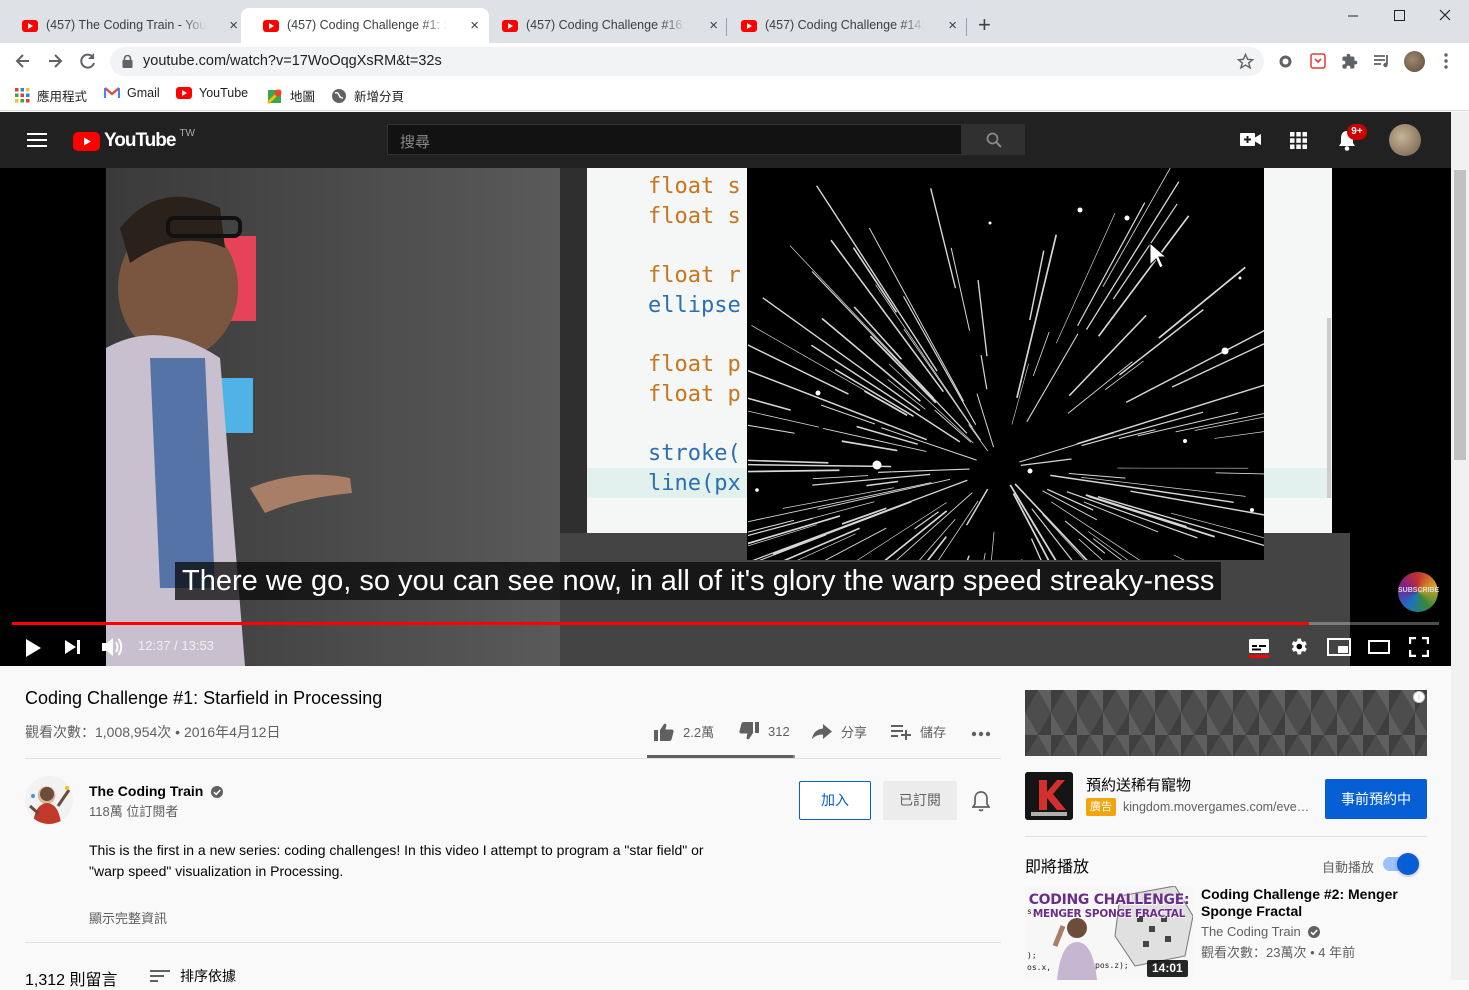 The image size is (1469, 990). Describe the element at coordinates (1349, 61) in the screenshot. I see `extensions-puzzle-icon` at that location.